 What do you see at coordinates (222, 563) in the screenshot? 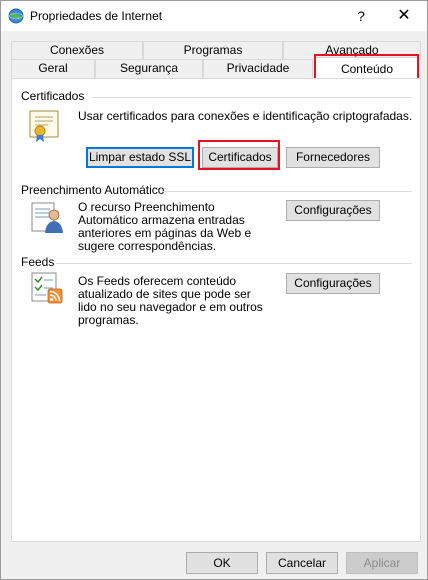
I see `ok-button: OK` at bounding box center [222, 563].